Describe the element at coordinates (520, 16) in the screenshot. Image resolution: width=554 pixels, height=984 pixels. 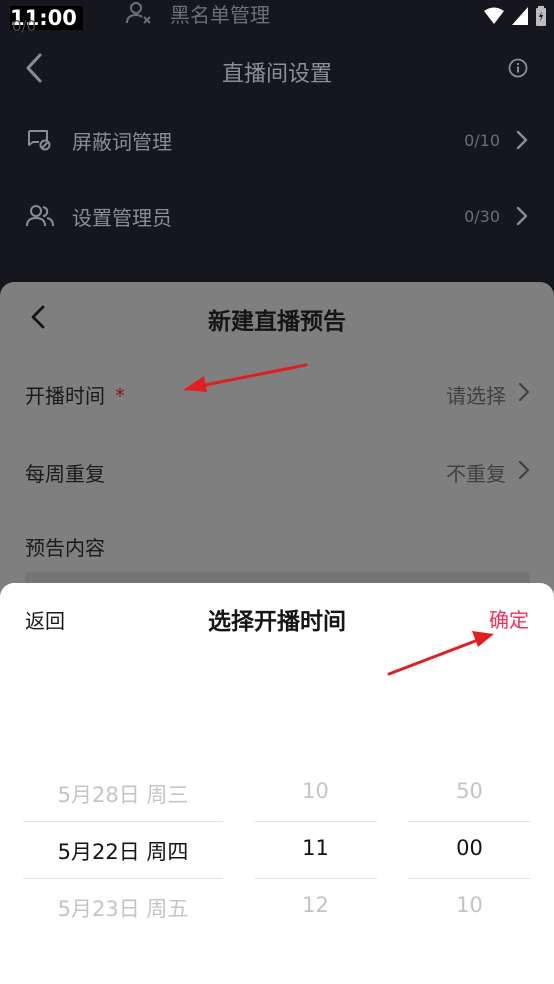
I see `signal-icon` at that location.